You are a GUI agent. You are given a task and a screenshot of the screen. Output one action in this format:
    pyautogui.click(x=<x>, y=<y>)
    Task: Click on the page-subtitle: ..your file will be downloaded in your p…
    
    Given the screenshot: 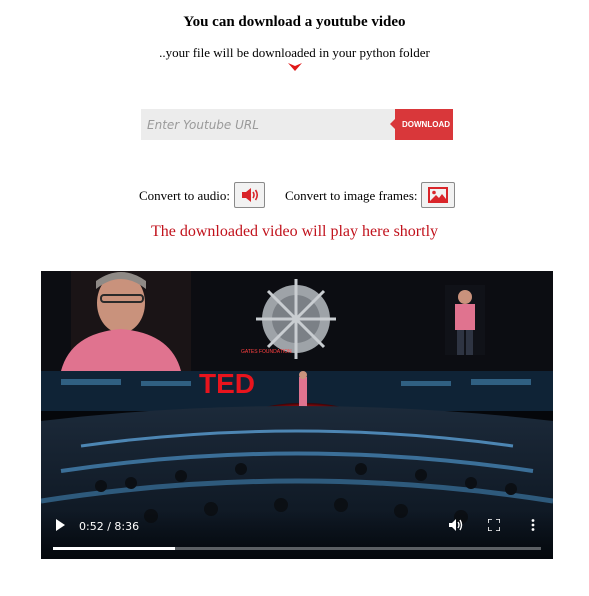 What is the action you would take?
    pyautogui.click(x=294, y=52)
    